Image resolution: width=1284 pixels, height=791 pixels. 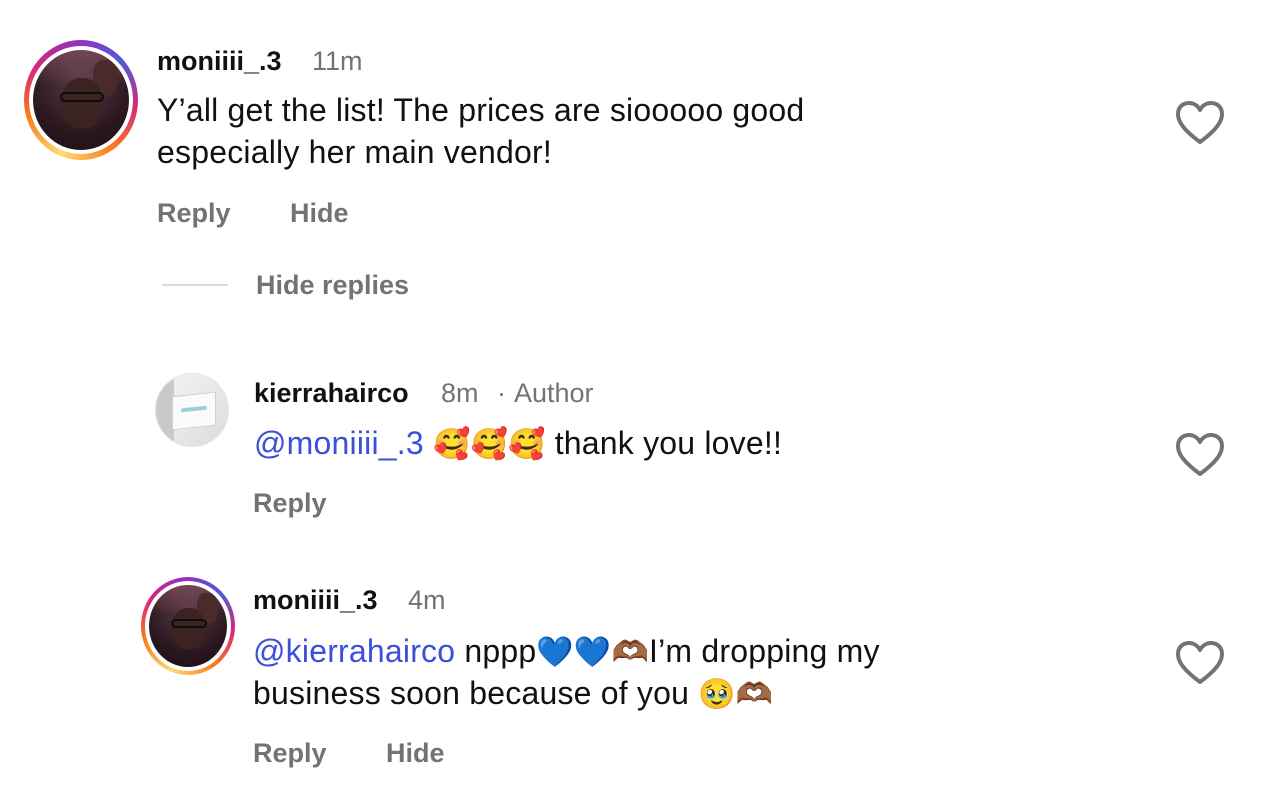 What do you see at coordinates (593, 652) in the screenshot?
I see `emoji-group: 💙💙🫶🏾` at bounding box center [593, 652].